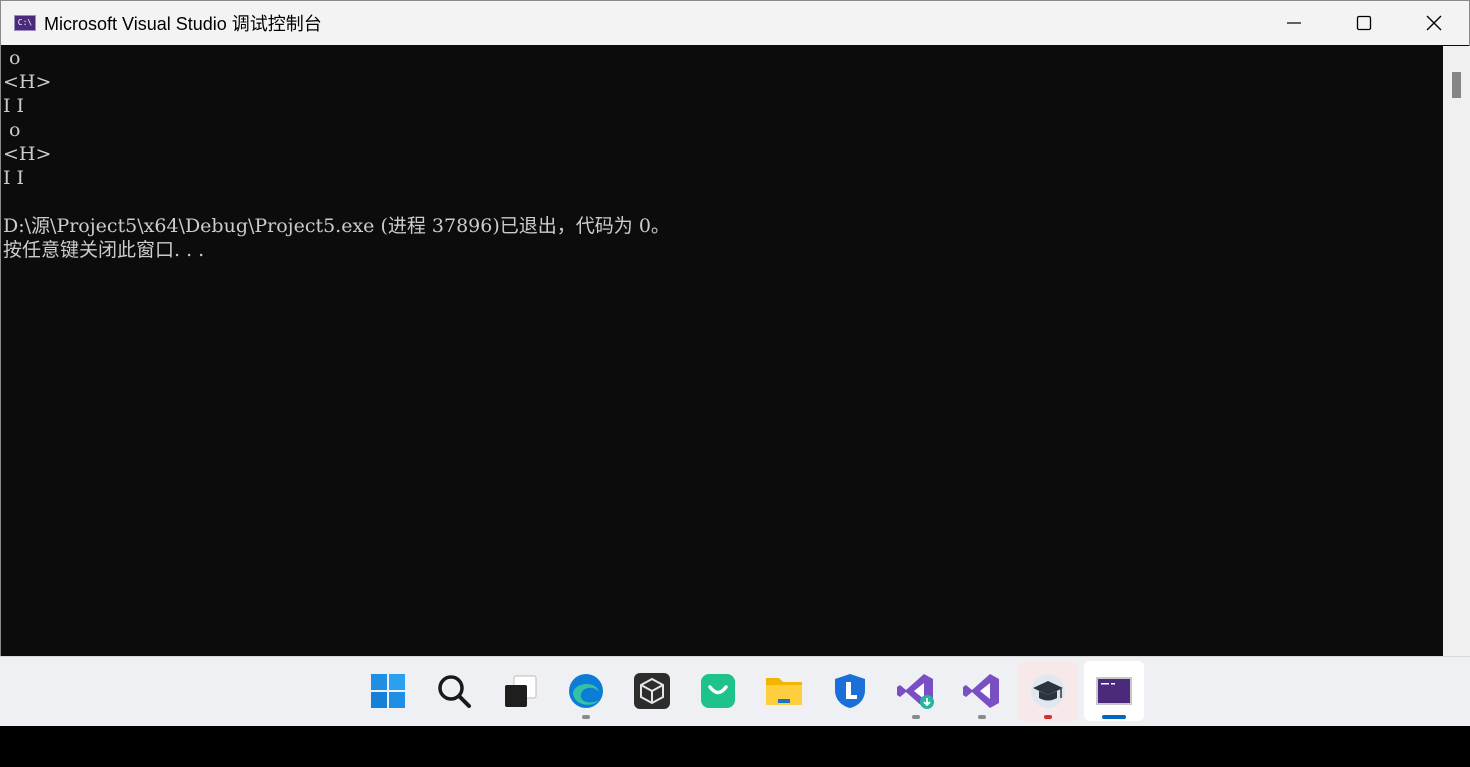 The height and width of the screenshot is (767, 1470). I want to click on start-button, so click(388, 691).